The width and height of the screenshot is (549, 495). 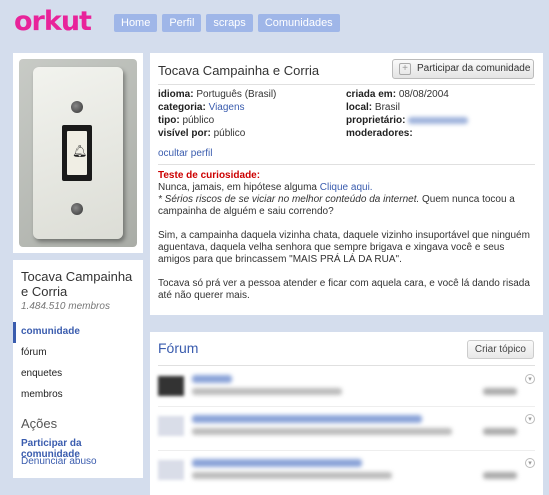 I want to click on local-value: Brasil, so click(x=387, y=107).